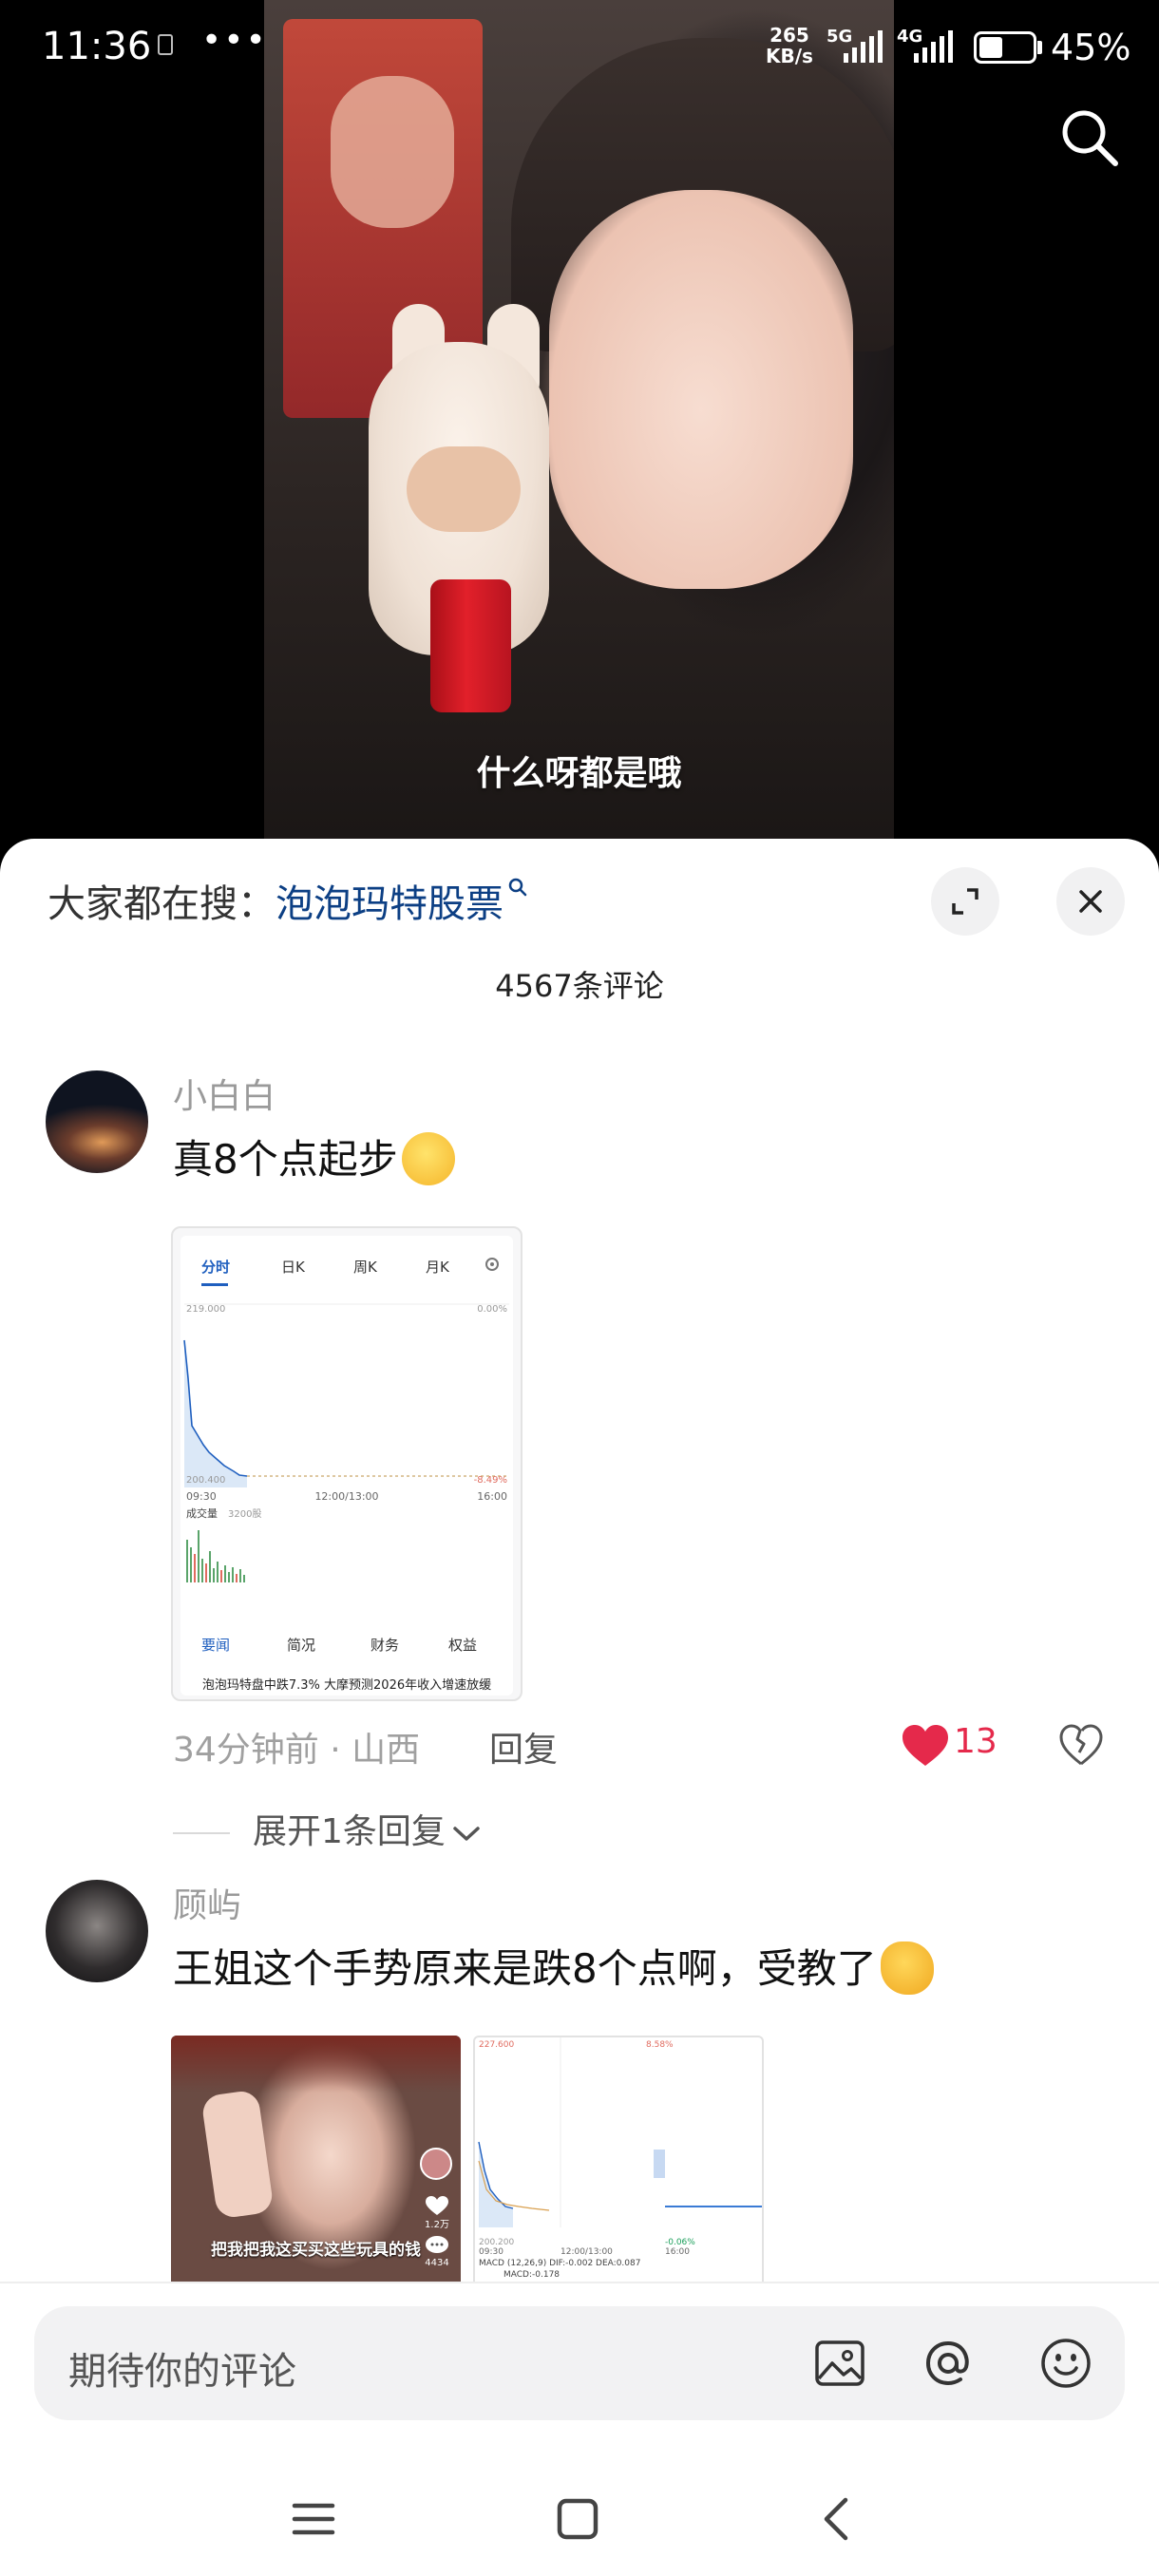 The width and height of the screenshot is (1159, 2576). I want to click on comment-text-content: 王姐这个手势原来是跌8个点啊，受教了, so click(525, 1969).